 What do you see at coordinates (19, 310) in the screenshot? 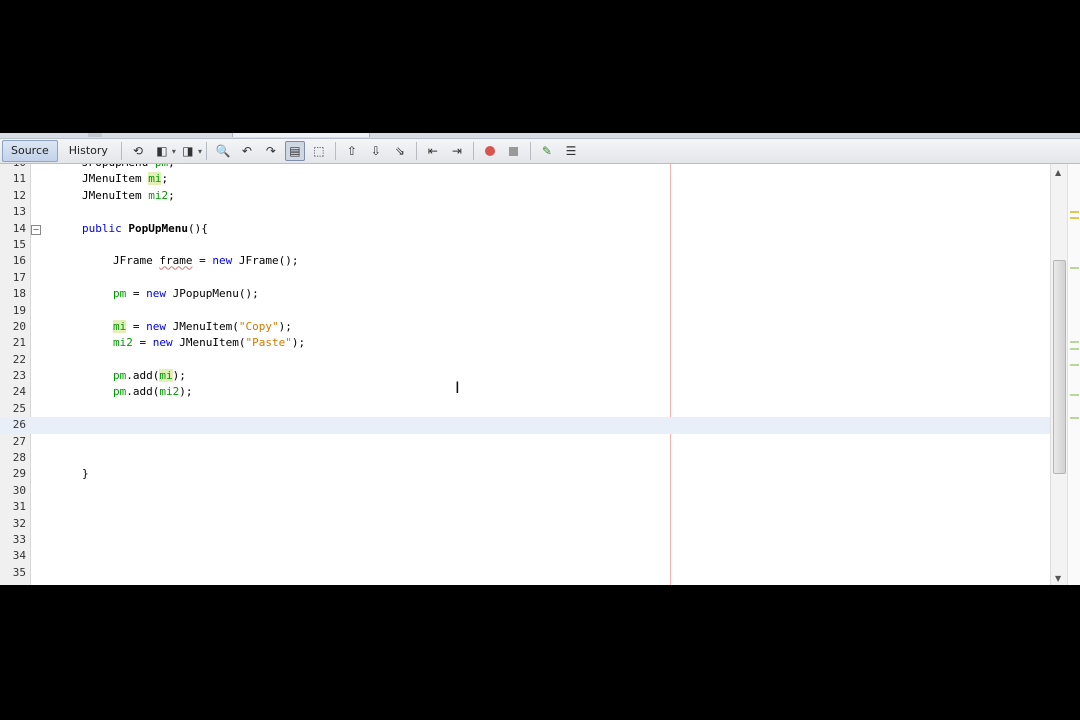
I see `code-line: 19` at bounding box center [19, 310].